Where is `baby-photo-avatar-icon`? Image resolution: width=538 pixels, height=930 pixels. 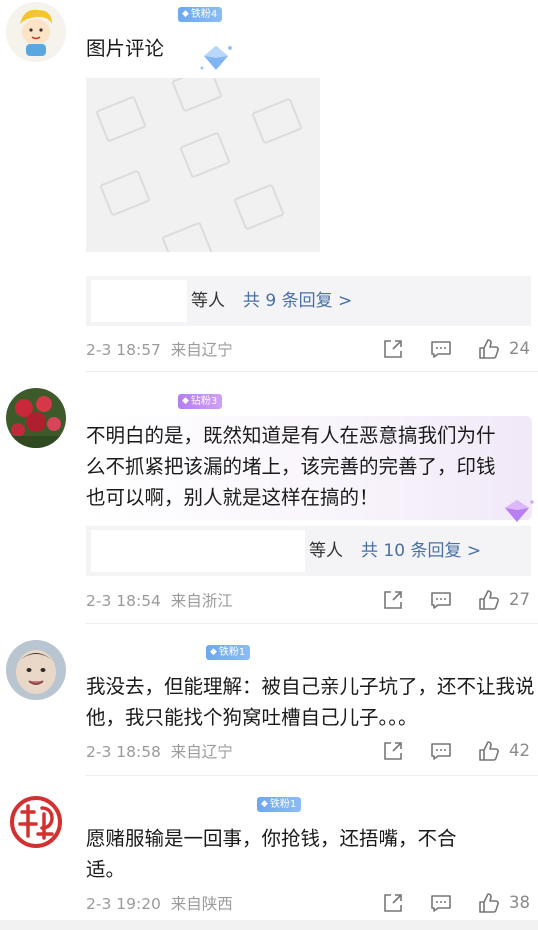 baby-photo-avatar-icon is located at coordinates (36, 670).